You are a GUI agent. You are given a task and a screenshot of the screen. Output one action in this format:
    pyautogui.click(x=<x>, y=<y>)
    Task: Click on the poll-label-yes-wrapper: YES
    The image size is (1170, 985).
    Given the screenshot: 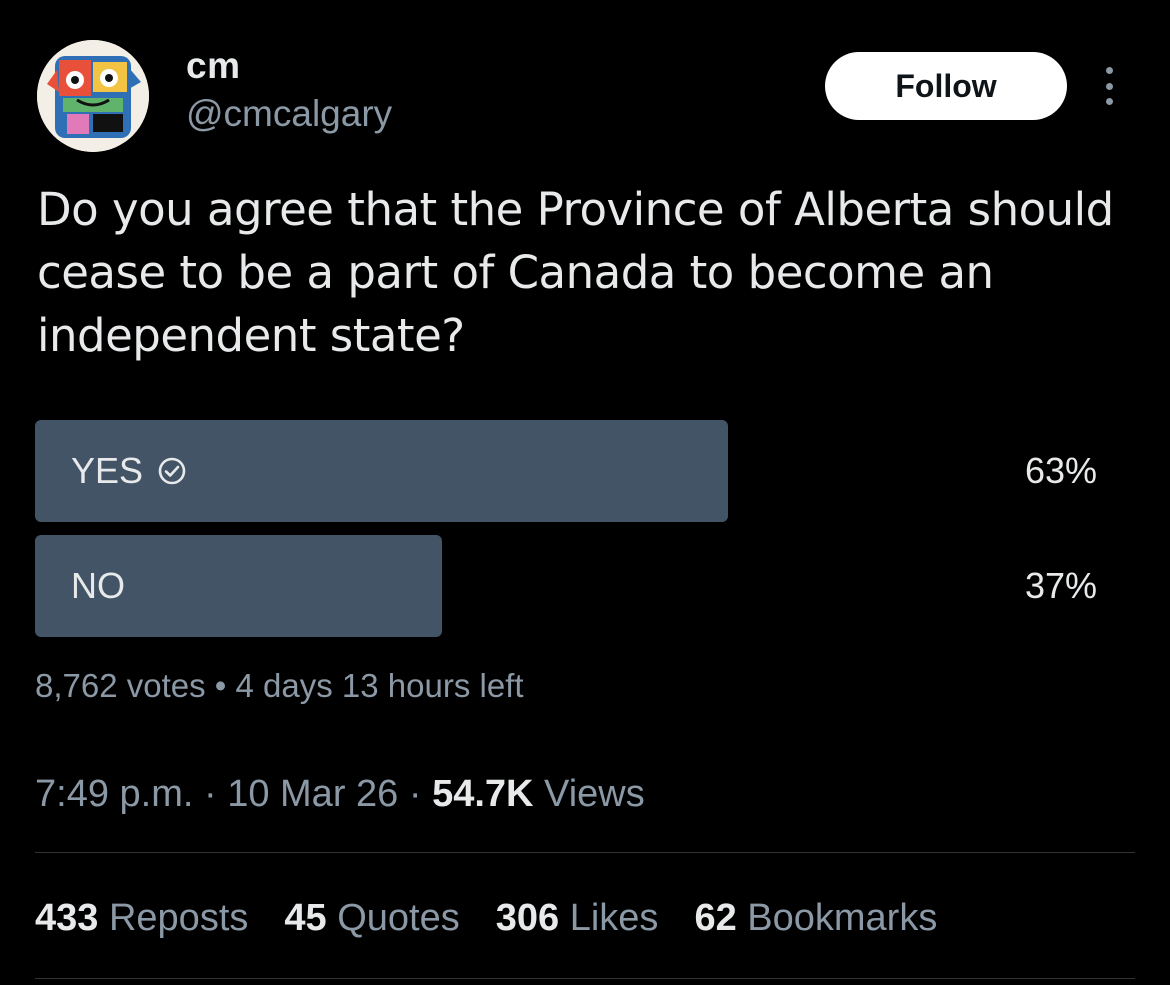 What is the action you would take?
    pyautogui.click(x=129, y=471)
    